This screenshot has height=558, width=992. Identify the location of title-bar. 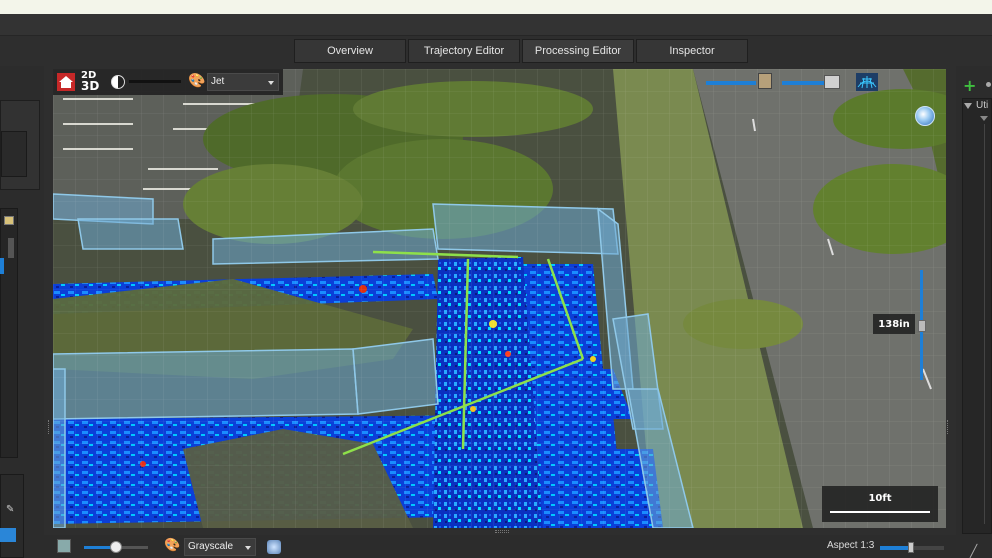
(496, 25).